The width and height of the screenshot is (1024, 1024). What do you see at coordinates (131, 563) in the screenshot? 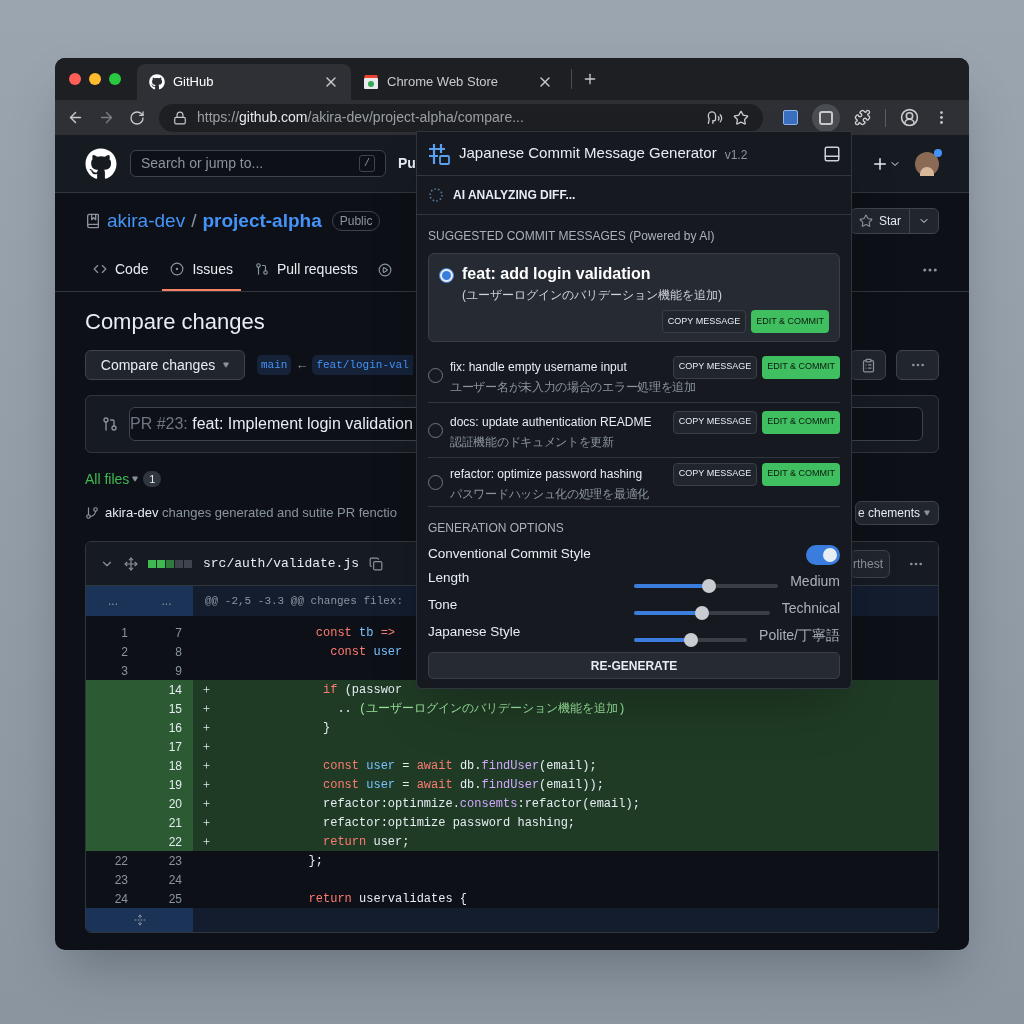
I see `move-icon` at bounding box center [131, 563].